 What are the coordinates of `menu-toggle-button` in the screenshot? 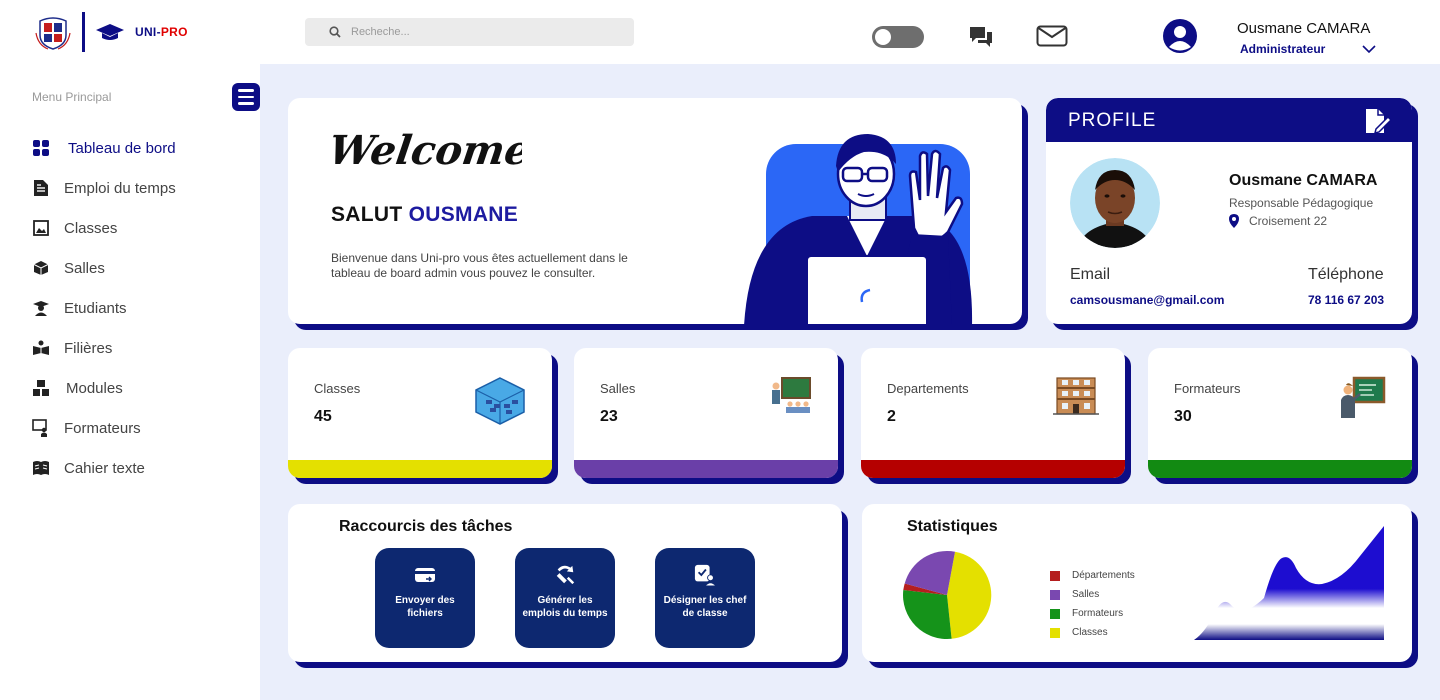 It's located at (246, 97).